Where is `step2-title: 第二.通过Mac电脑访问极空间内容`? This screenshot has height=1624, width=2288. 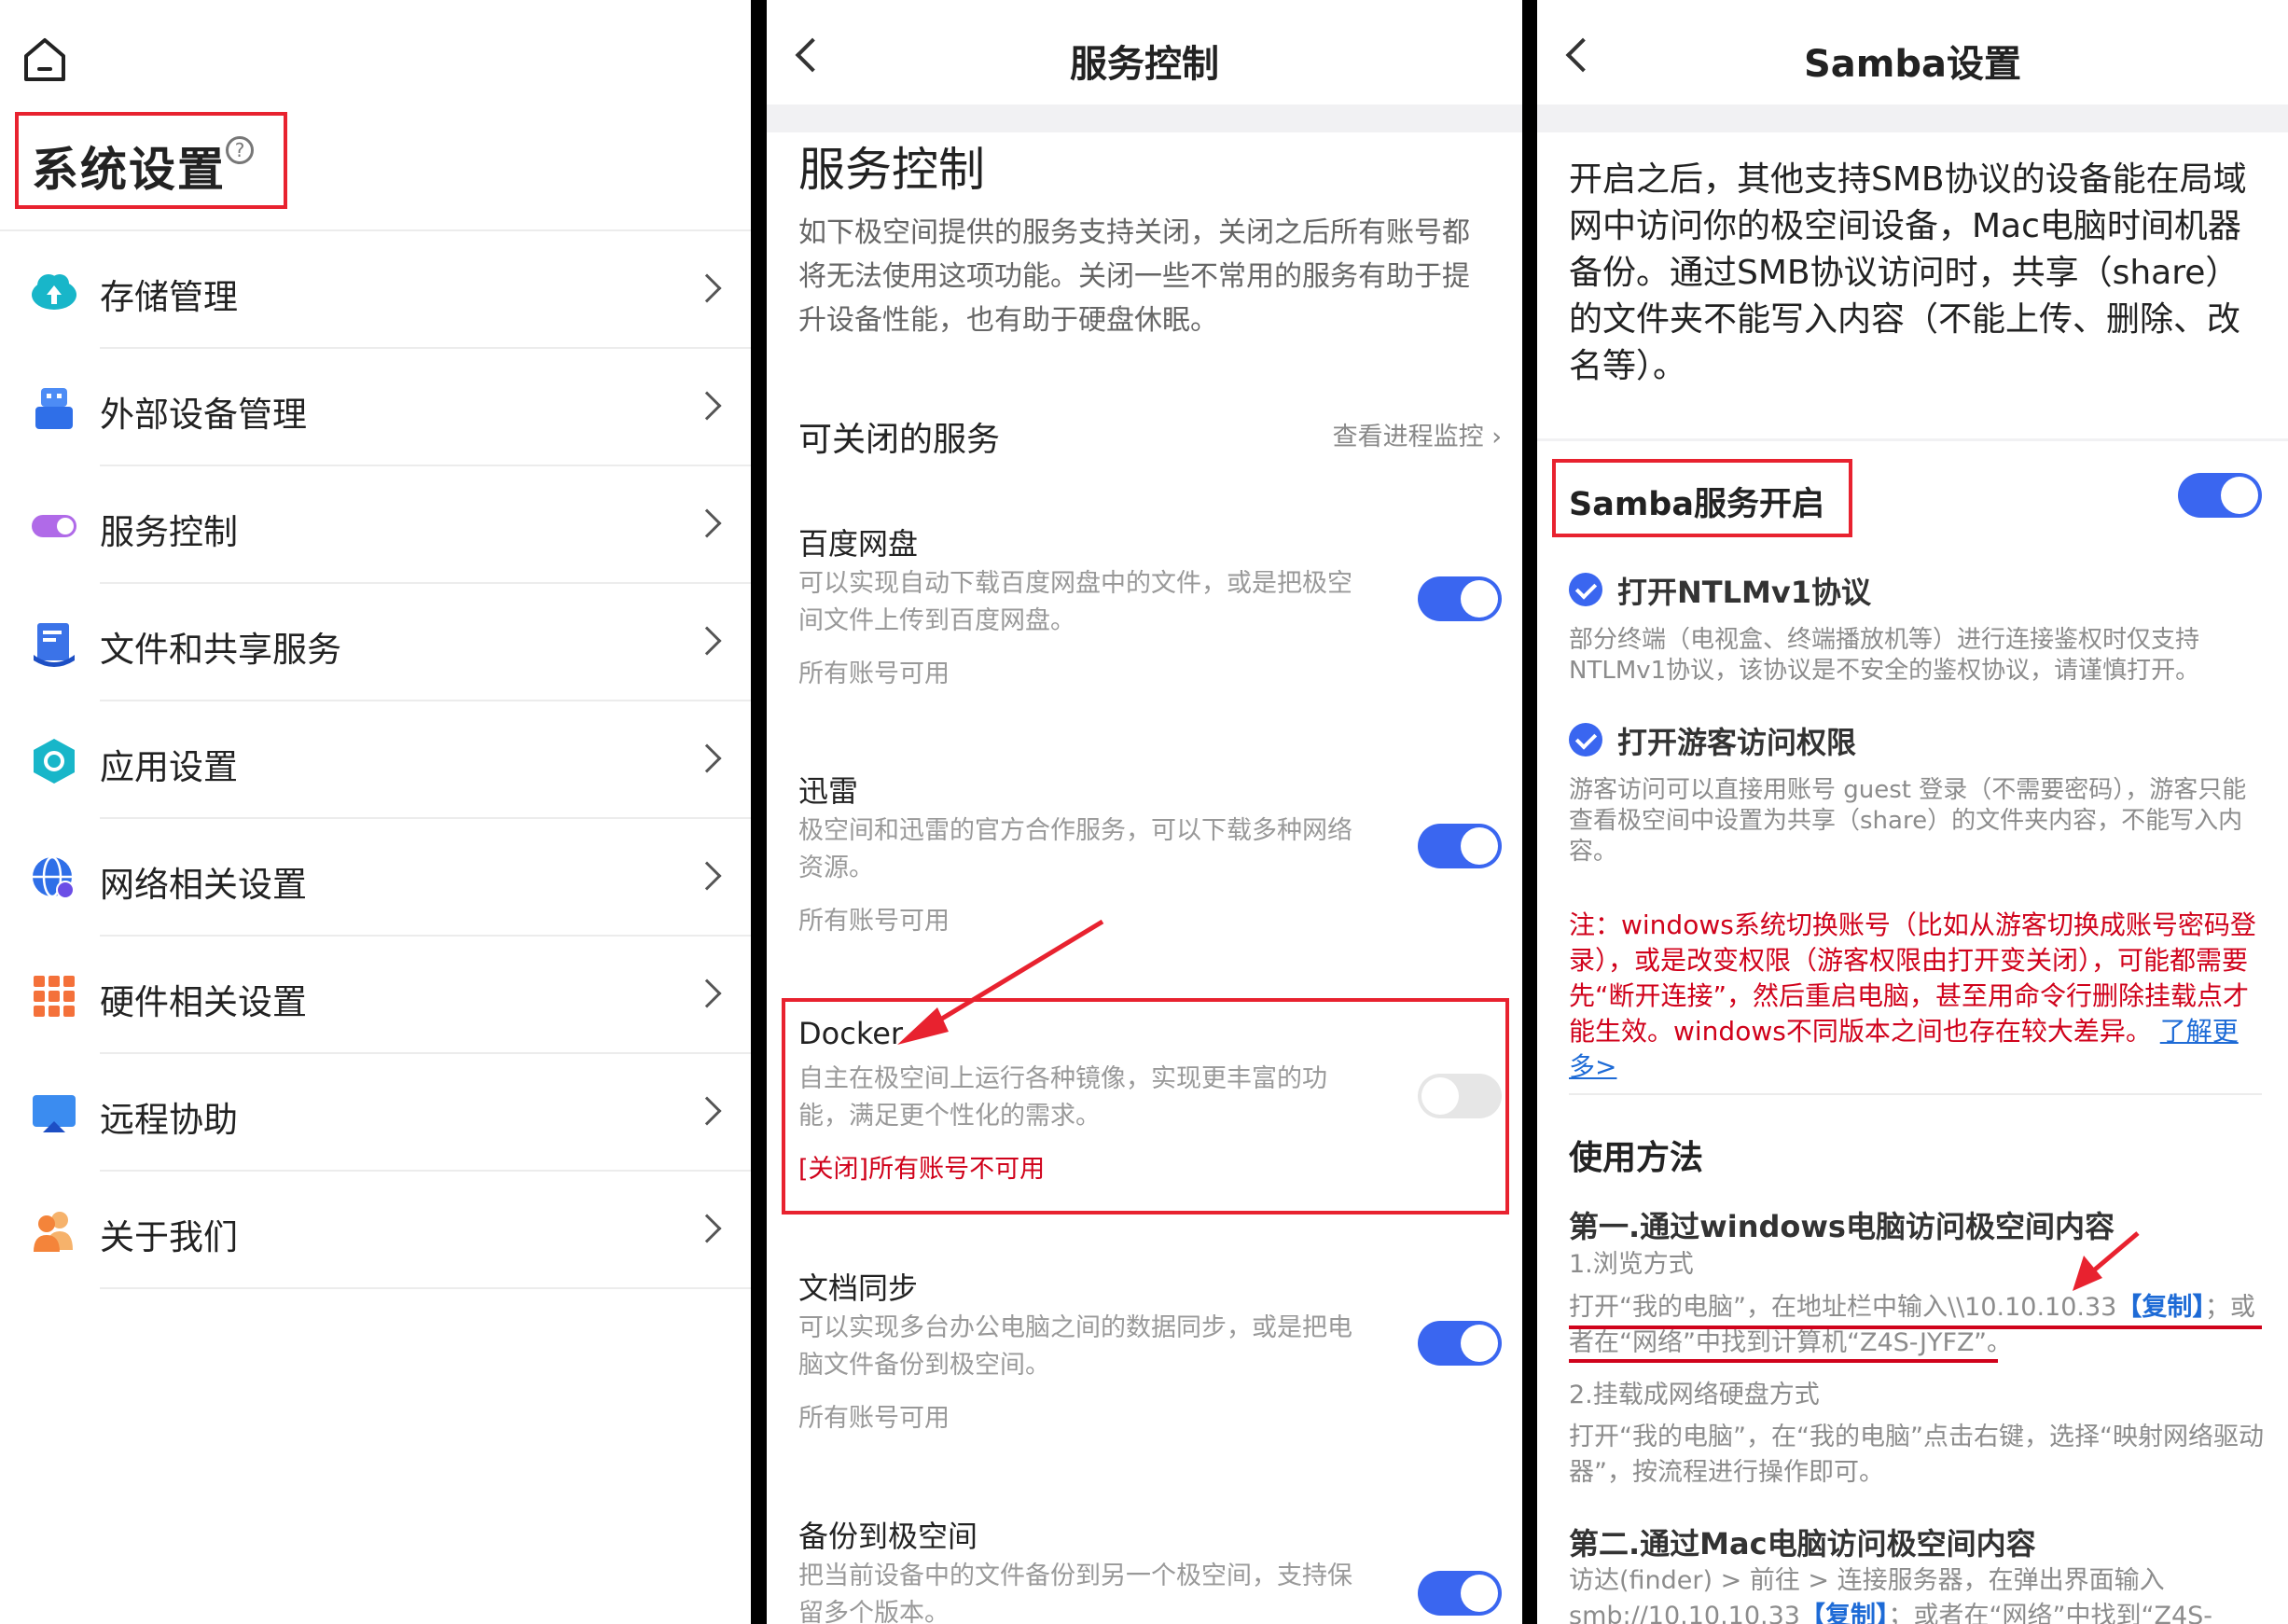 step2-title: 第二.通过Mac电脑访问极空间内容 is located at coordinates (1802, 1544).